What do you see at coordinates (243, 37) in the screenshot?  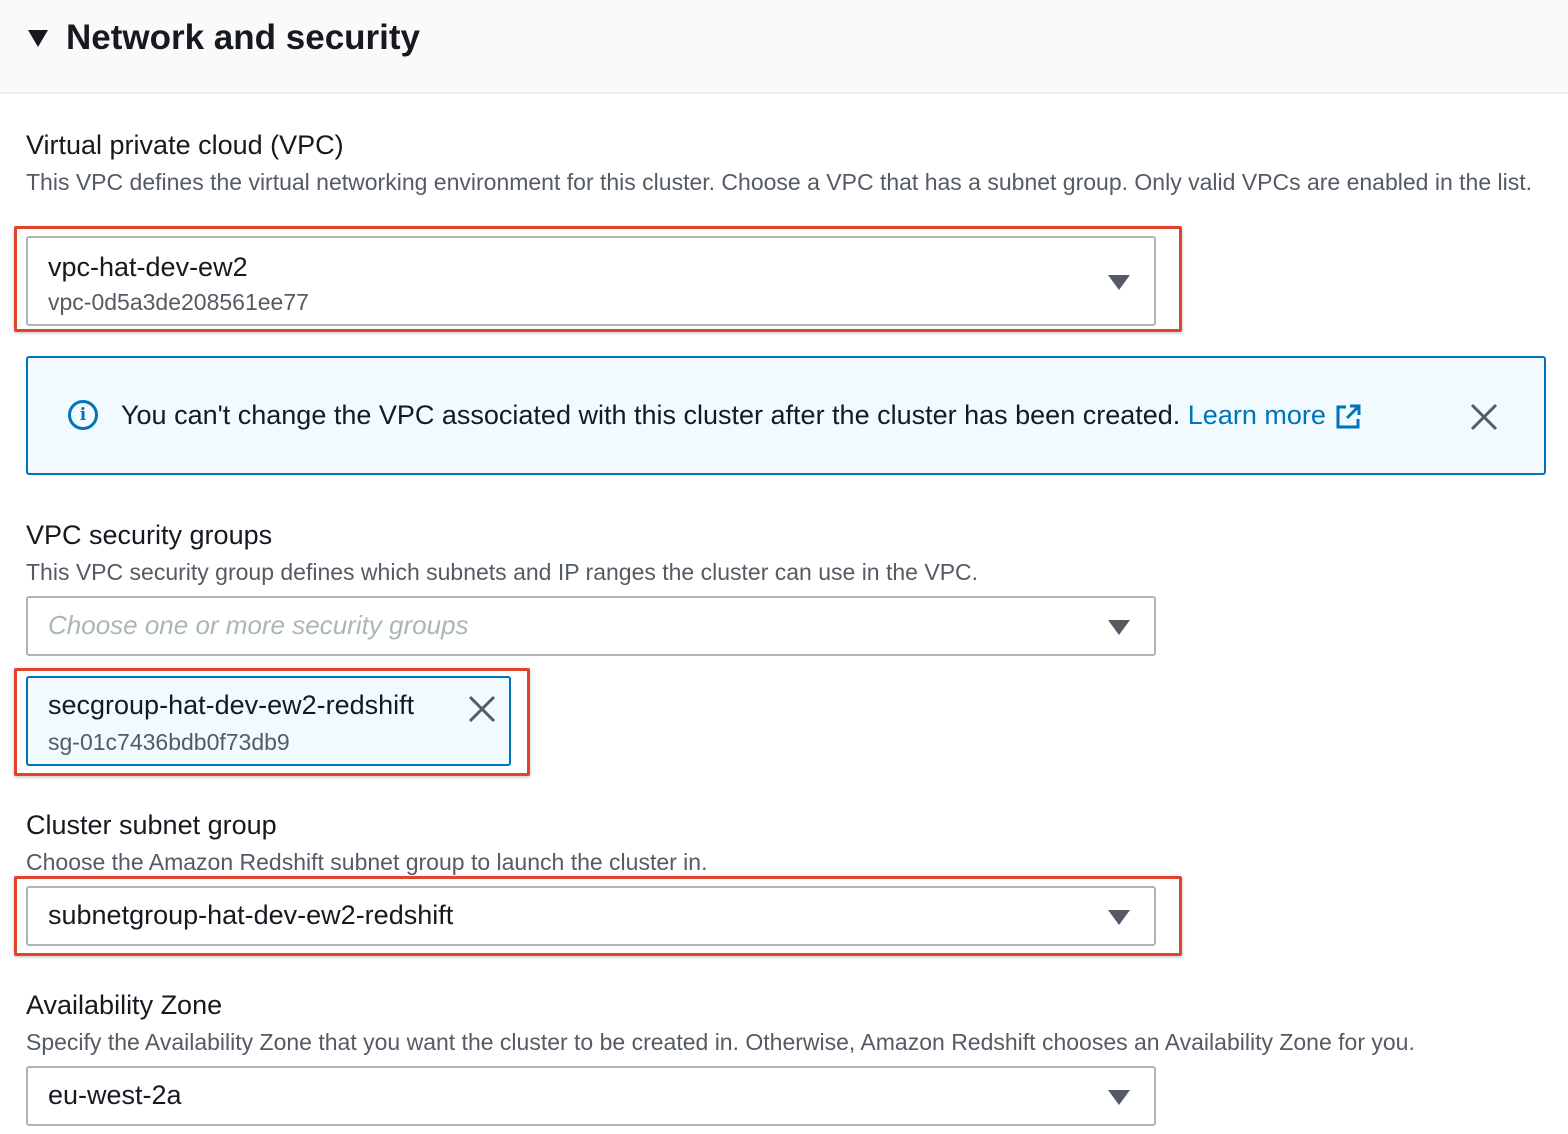 I see `section-title: Network and security` at bounding box center [243, 37].